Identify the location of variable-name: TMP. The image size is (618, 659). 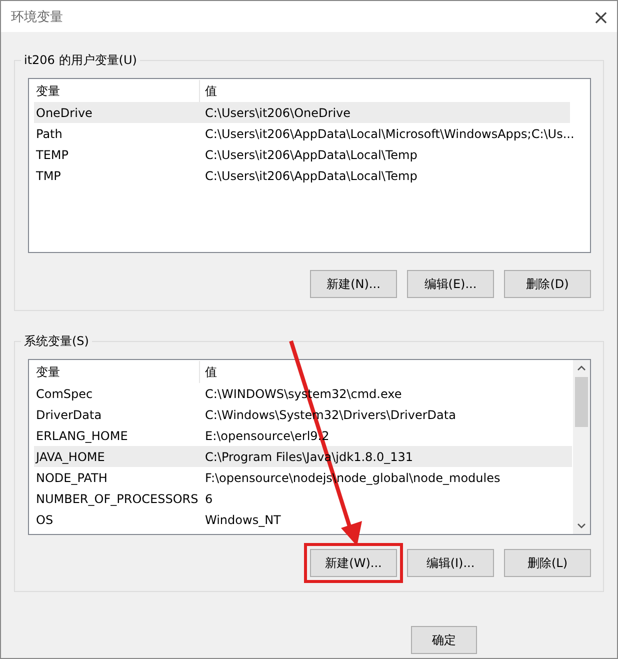
(48, 175).